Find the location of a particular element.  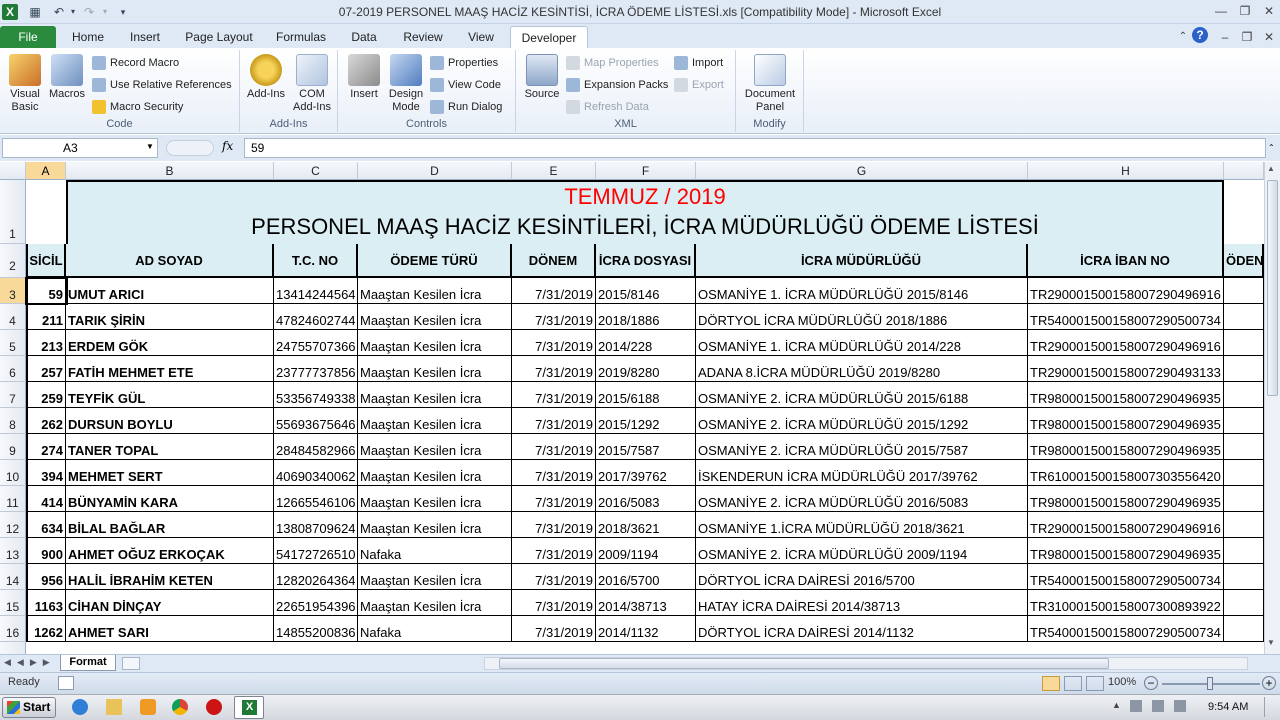

relative-references-button: Use Relative References is located at coordinates (162, 85).